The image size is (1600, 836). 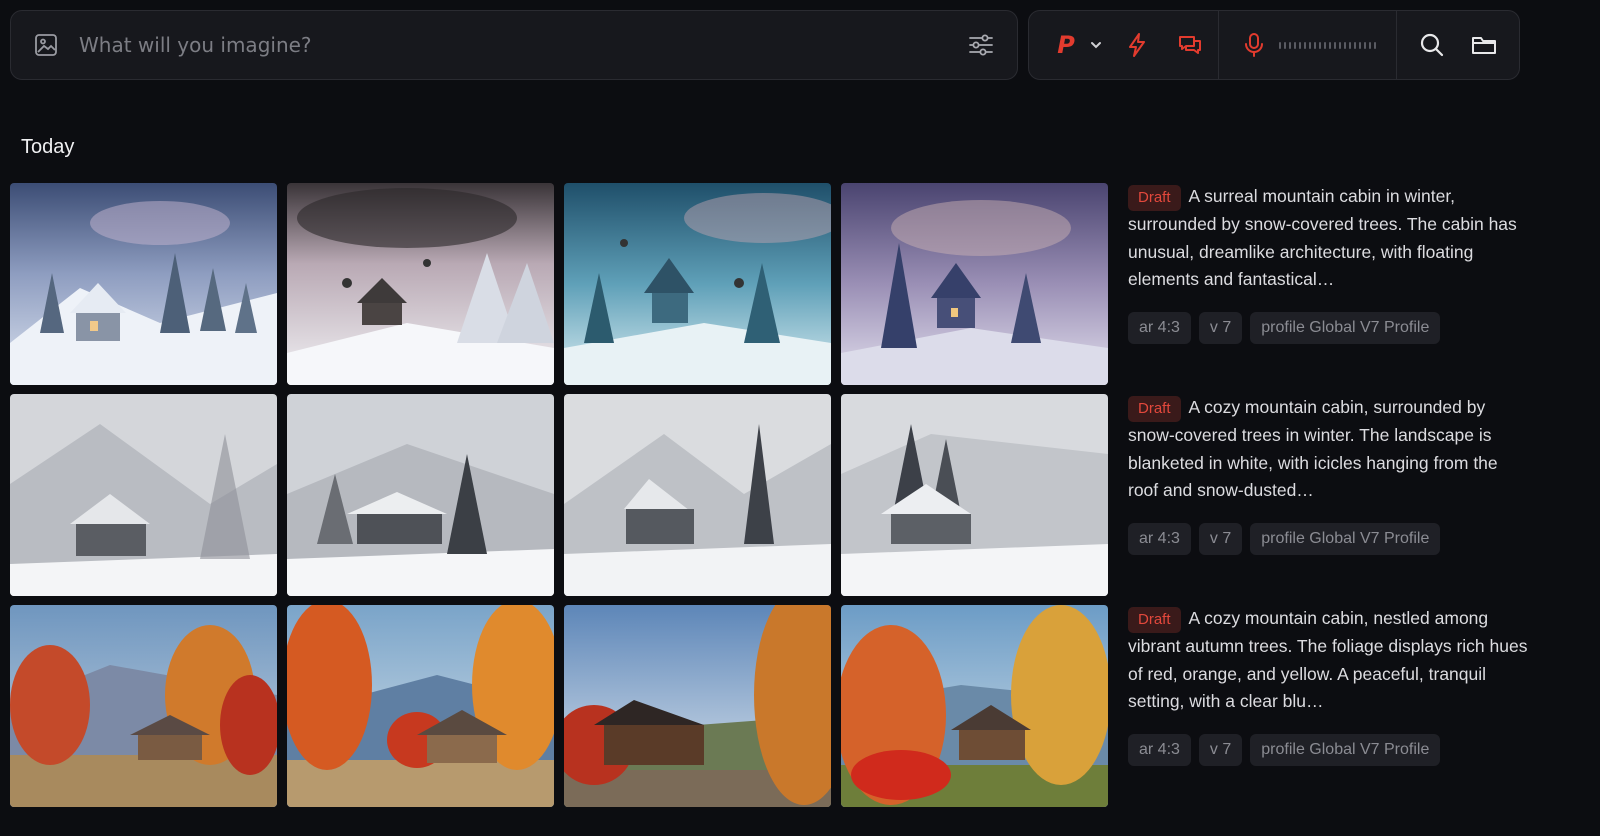 What do you see at coordinates (1327, 45) in the screenshot?
I see `voice-waveform` at bounding box center [1327, 45].